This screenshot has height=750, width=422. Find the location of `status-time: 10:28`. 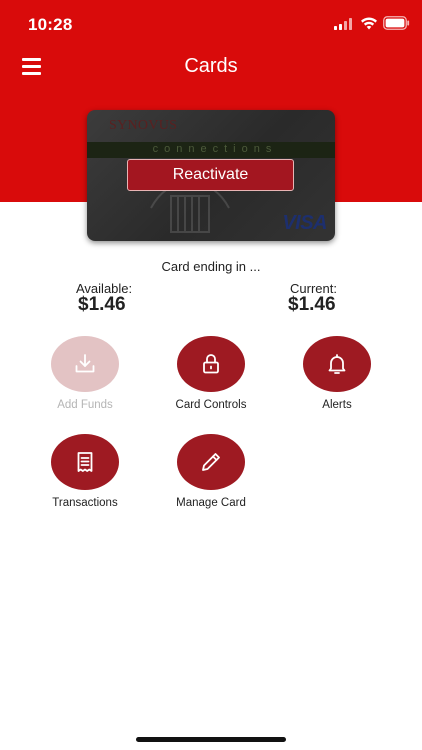

status-time: 10:28 is located at coordinates (50, 24).